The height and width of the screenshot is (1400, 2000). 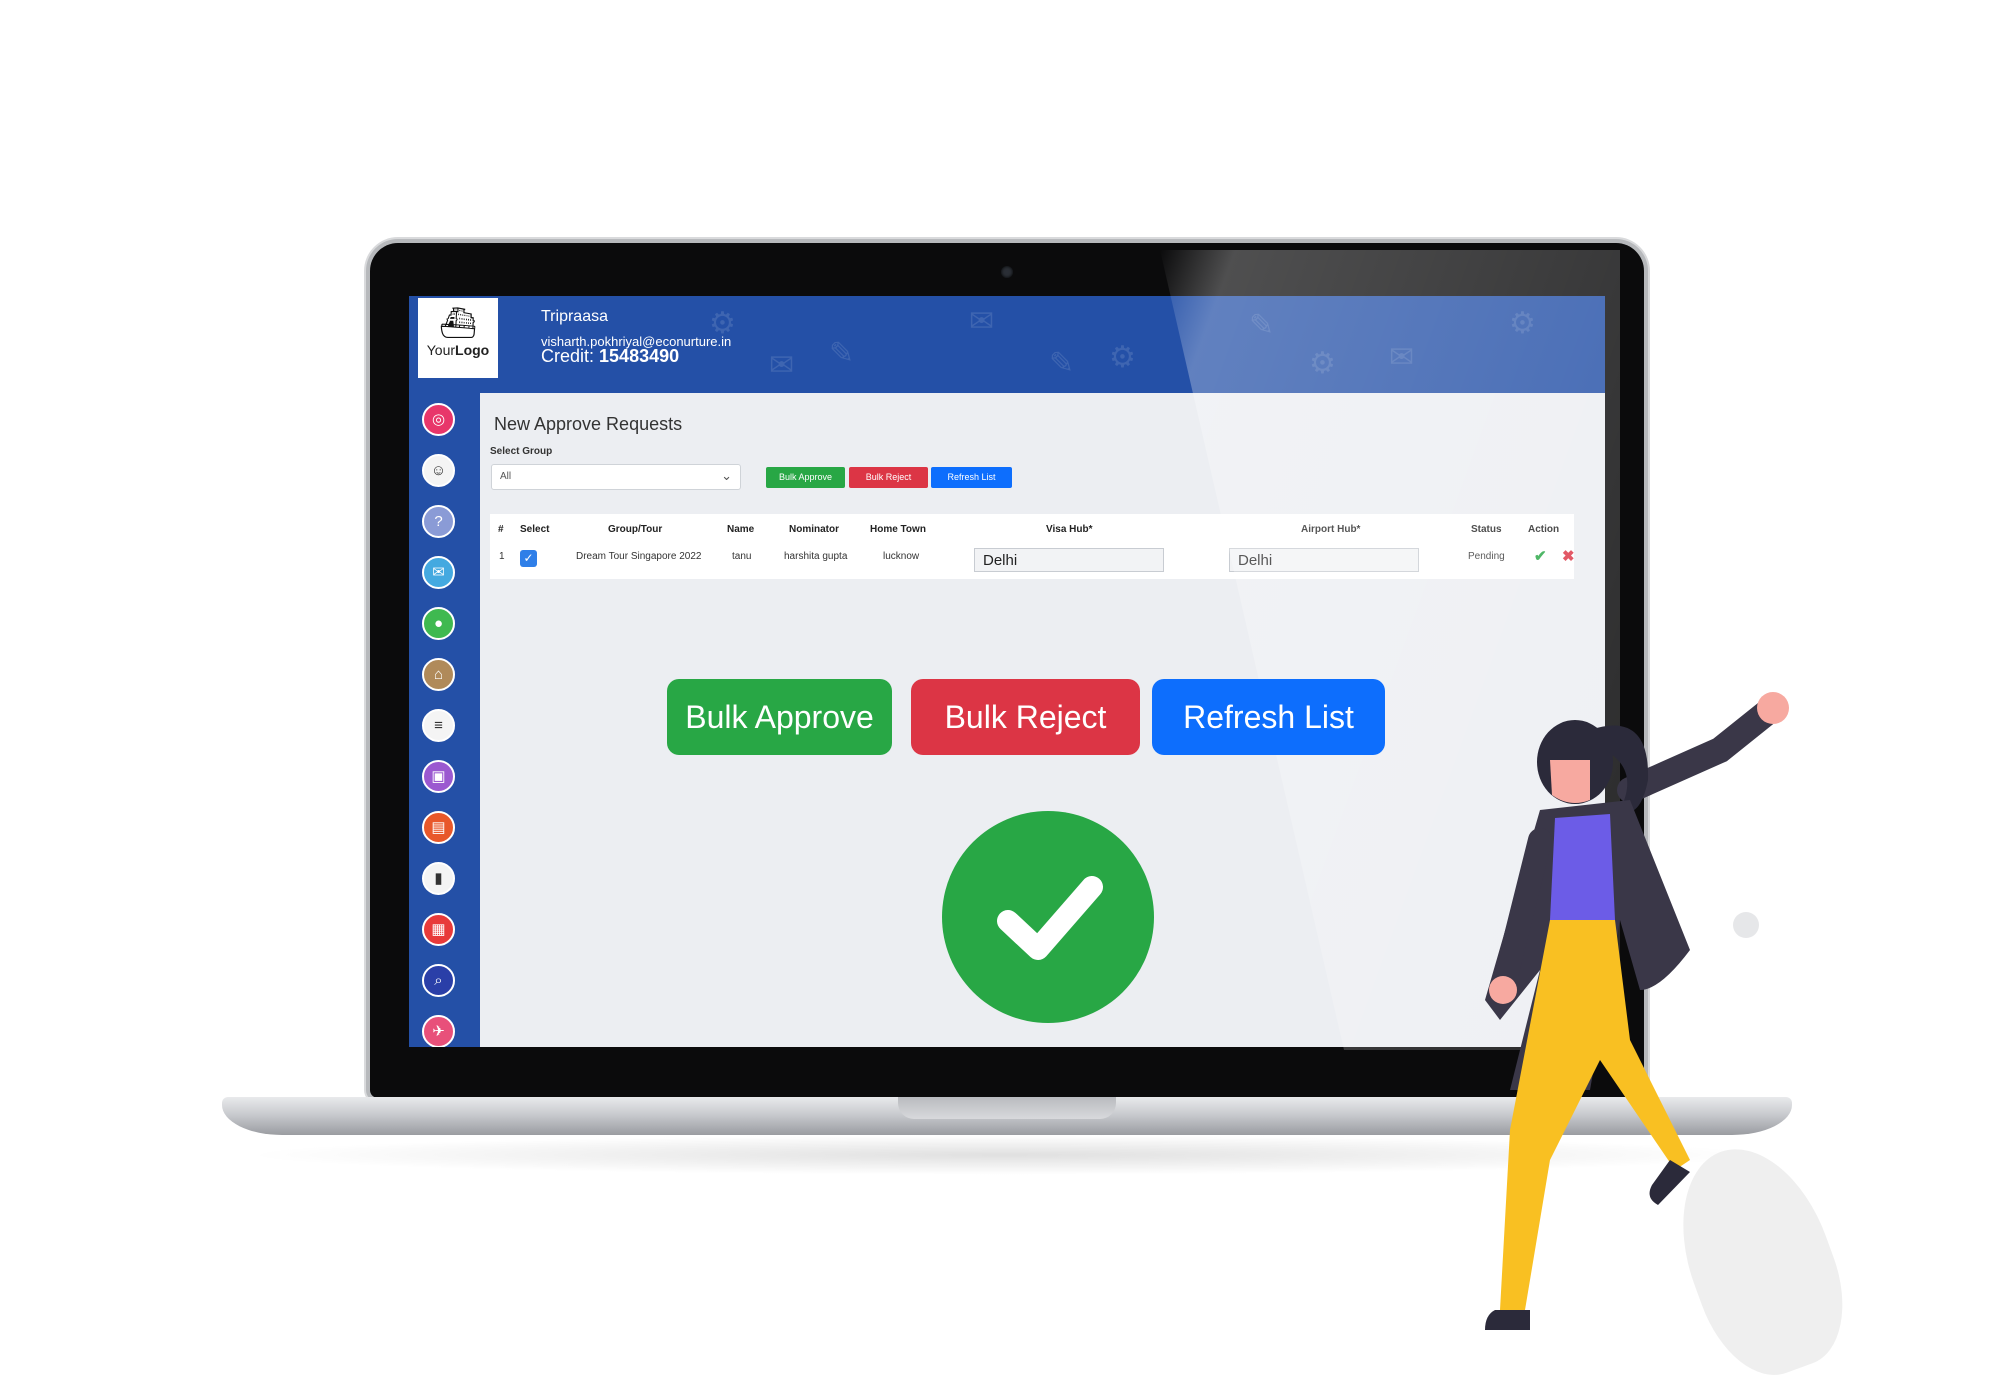 I want to click on woman-illustration, so click(x=1637, y=1011).